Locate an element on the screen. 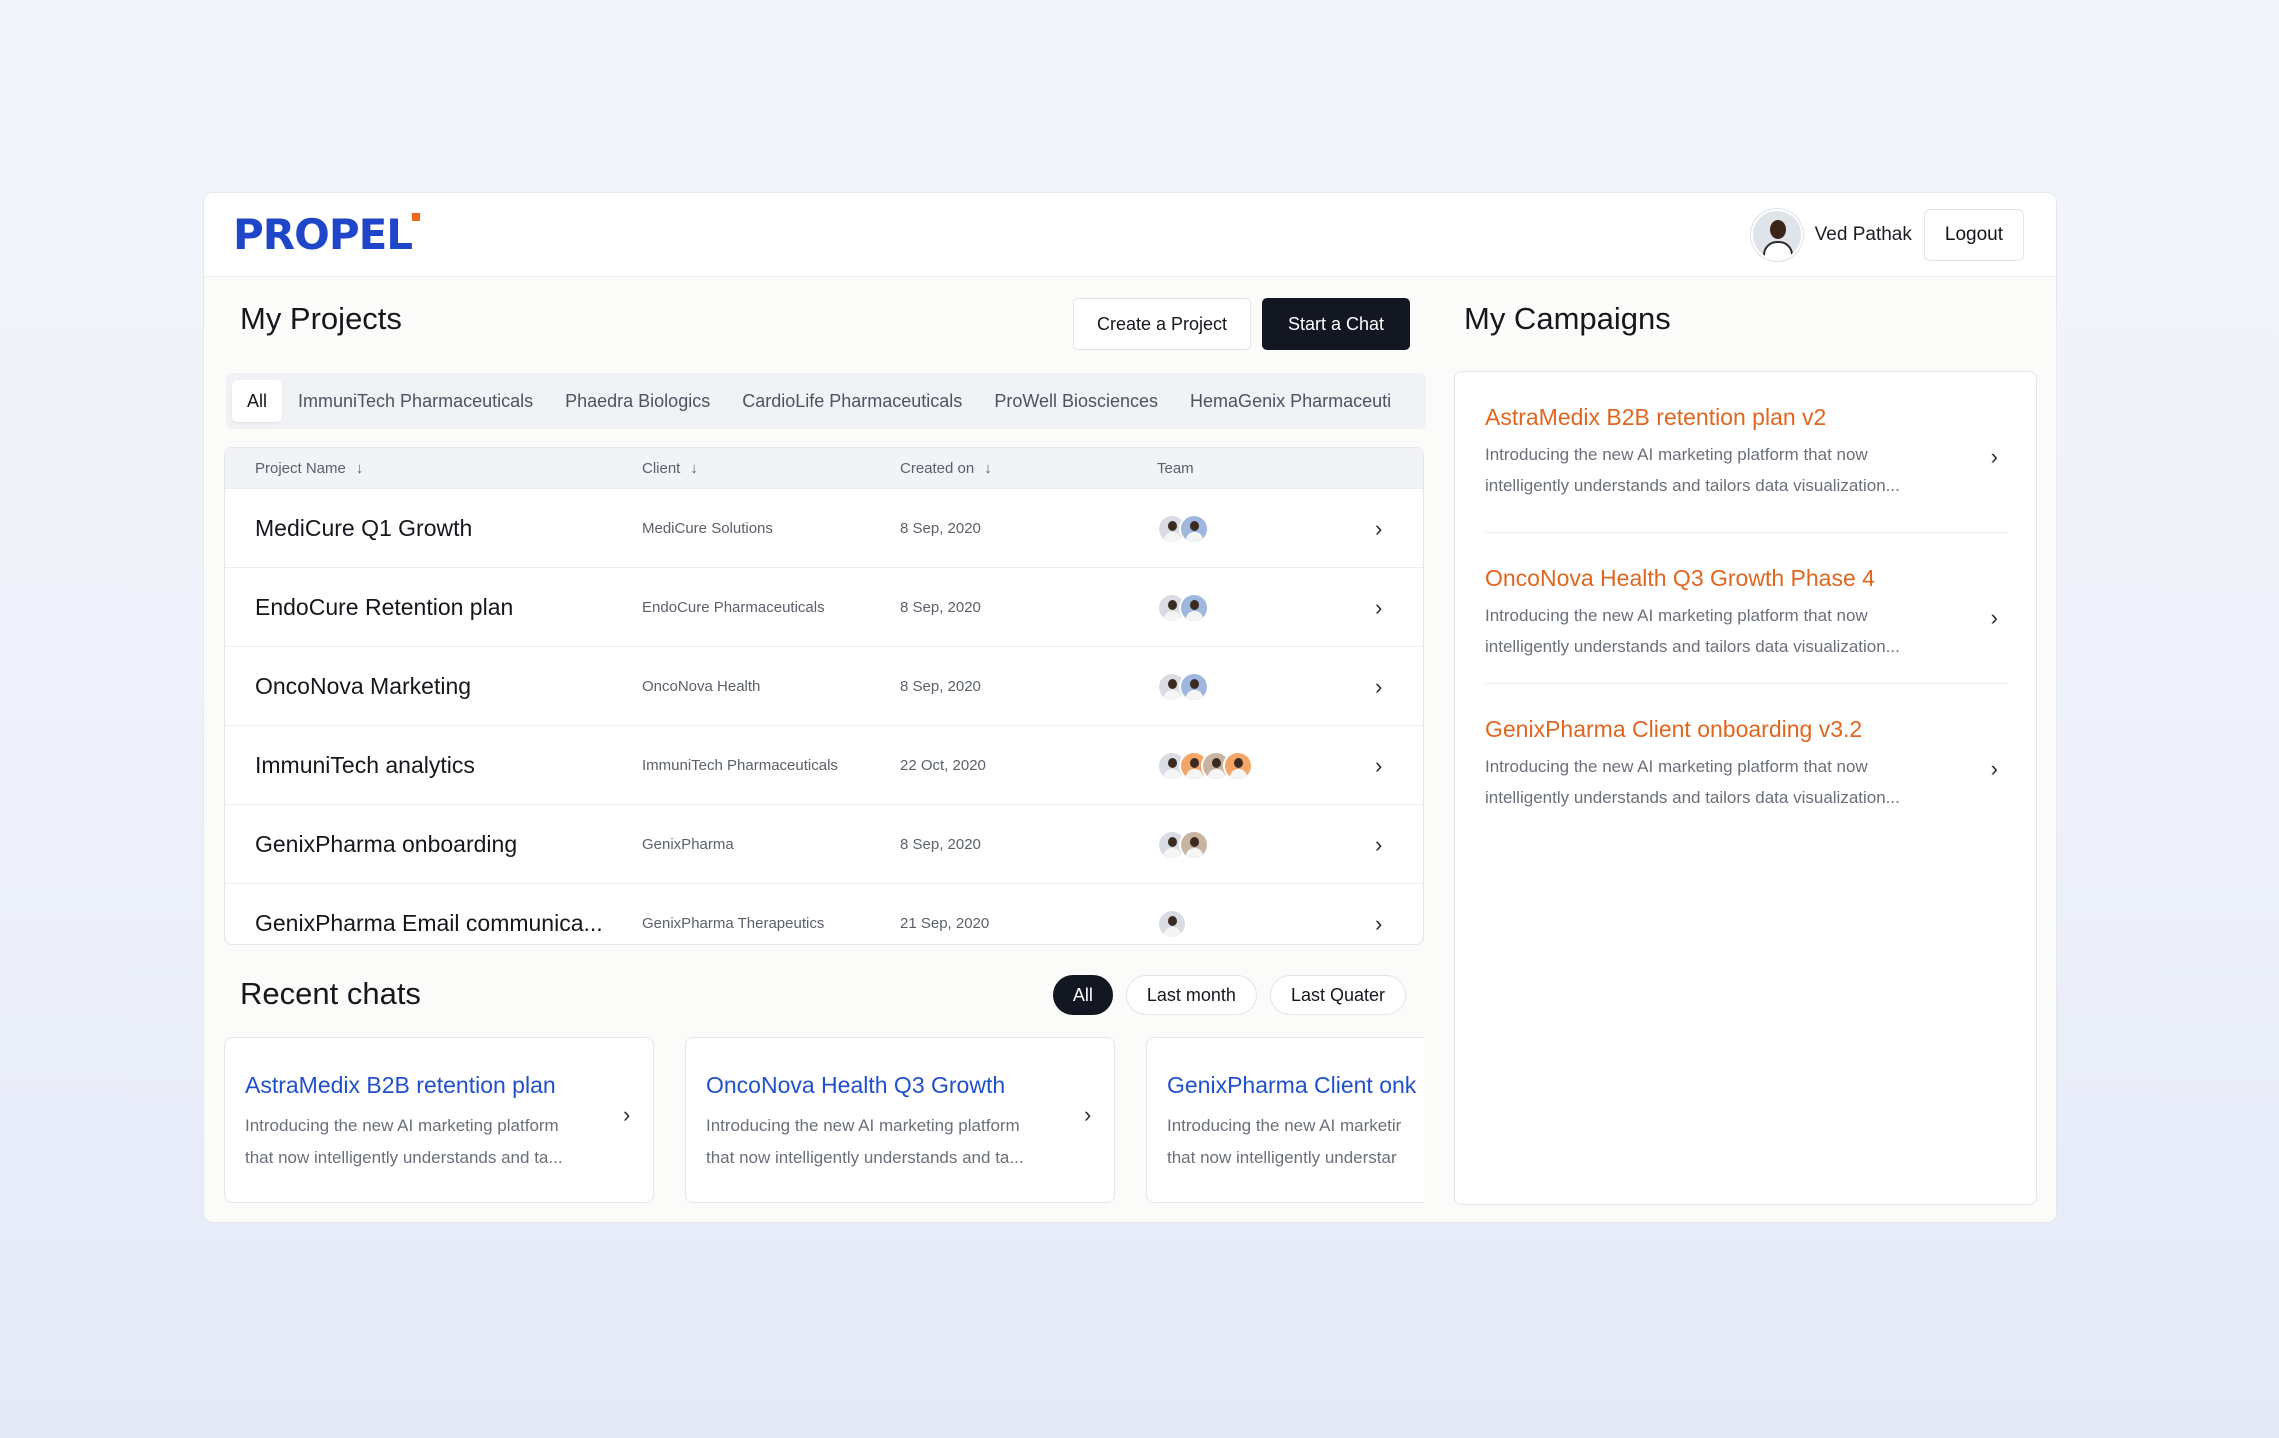  logout-button: Logout is located at coordinates (1973, 235).